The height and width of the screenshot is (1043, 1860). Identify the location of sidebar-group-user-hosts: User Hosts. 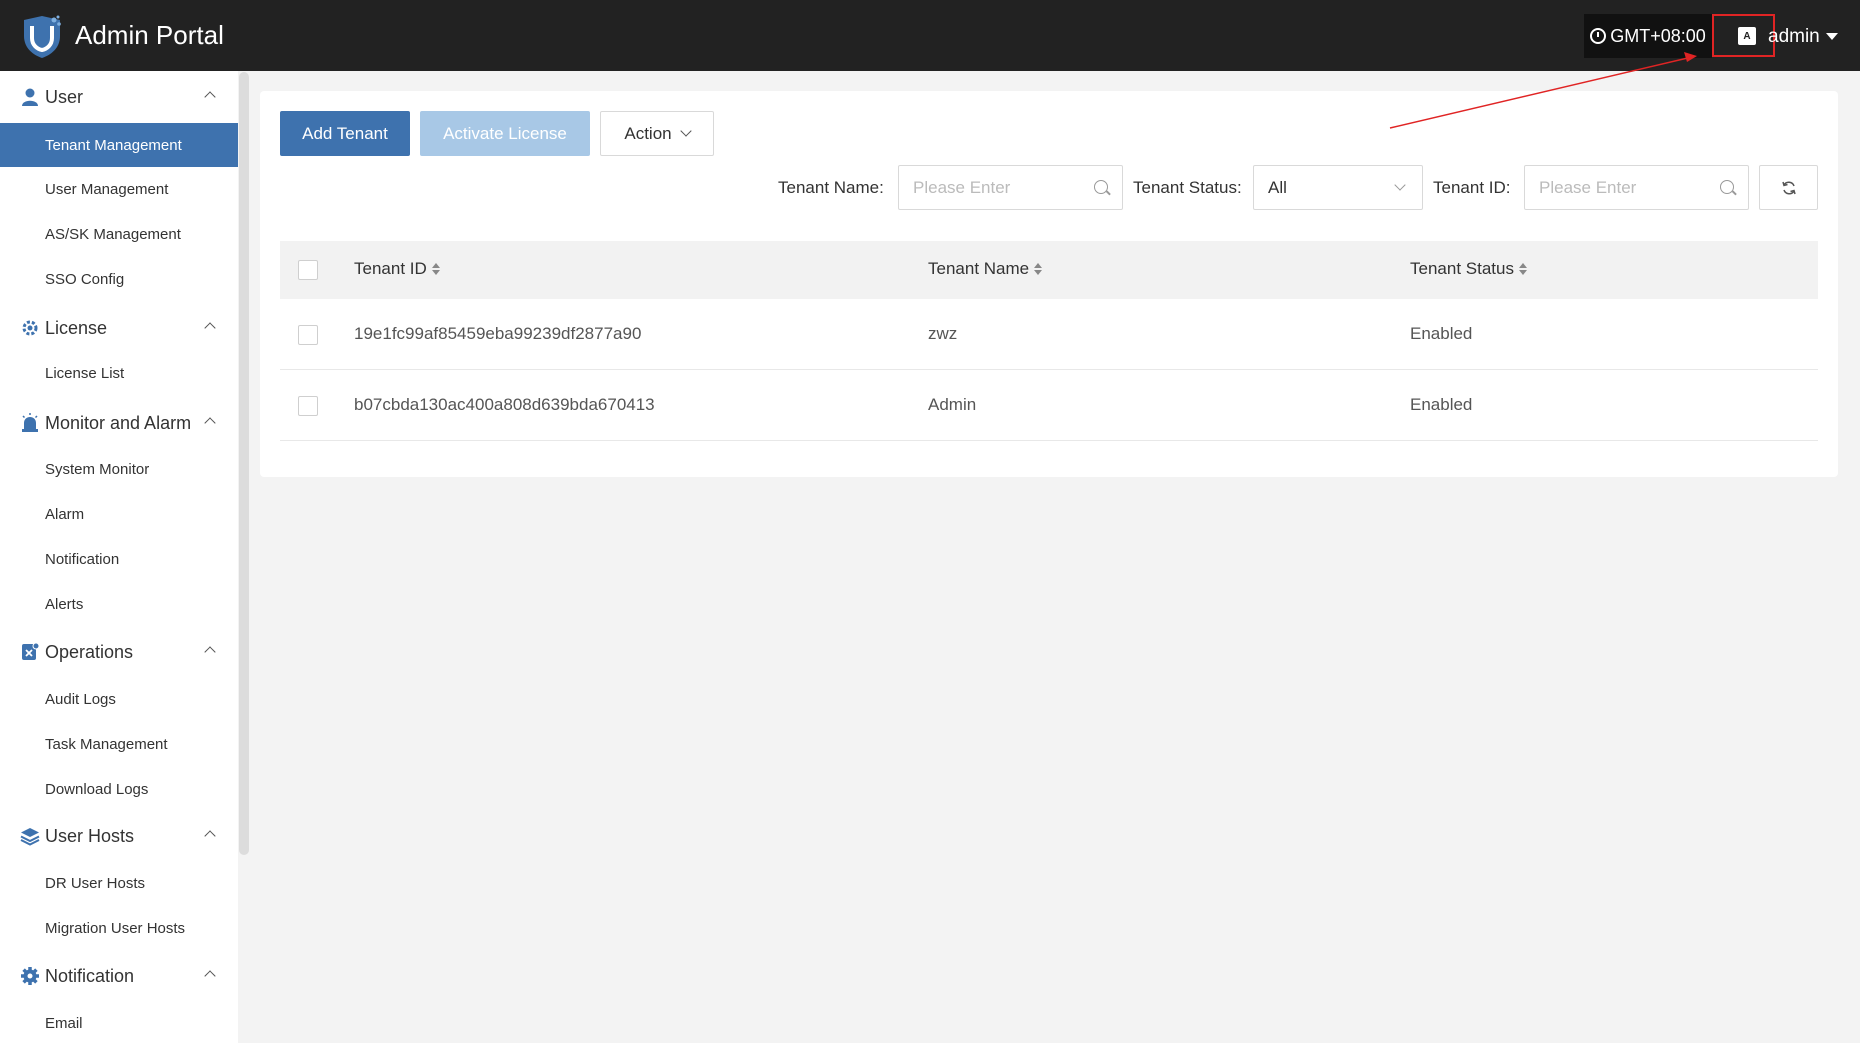
(119, 836).